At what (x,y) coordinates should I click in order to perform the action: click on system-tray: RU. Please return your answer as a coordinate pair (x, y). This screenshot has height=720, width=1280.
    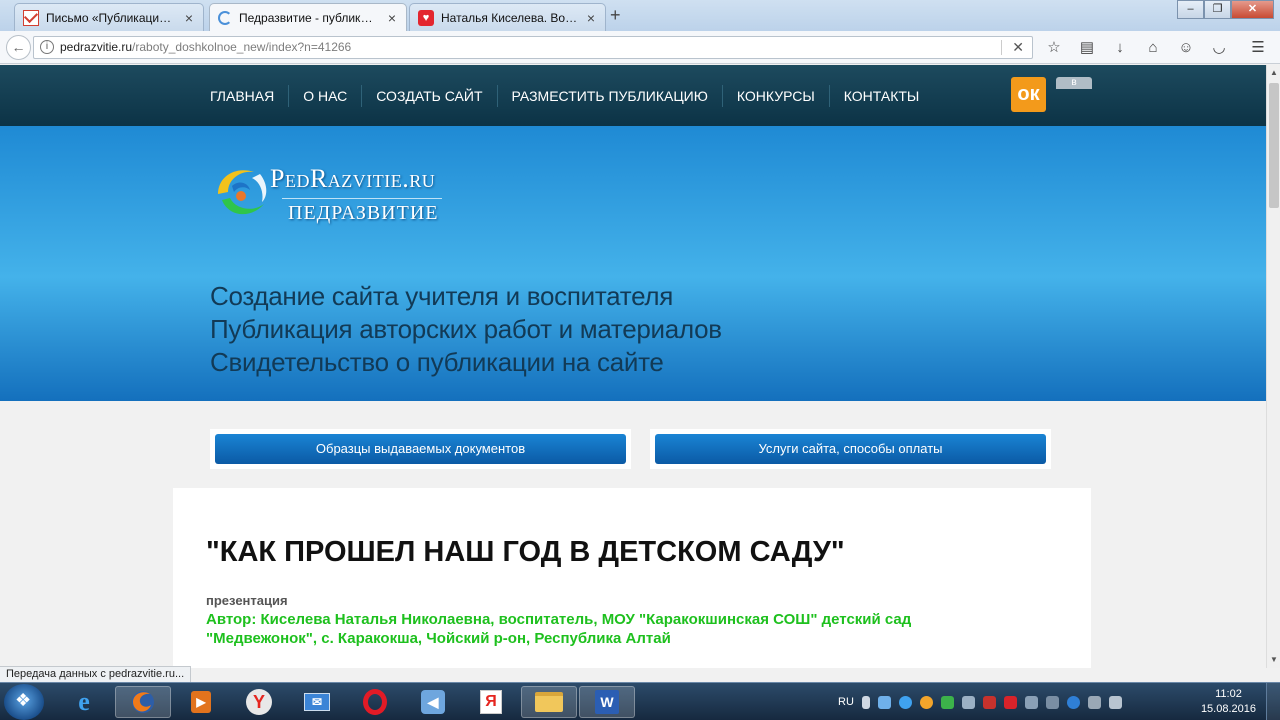
    Looking at the image, I should click on (980, 701).